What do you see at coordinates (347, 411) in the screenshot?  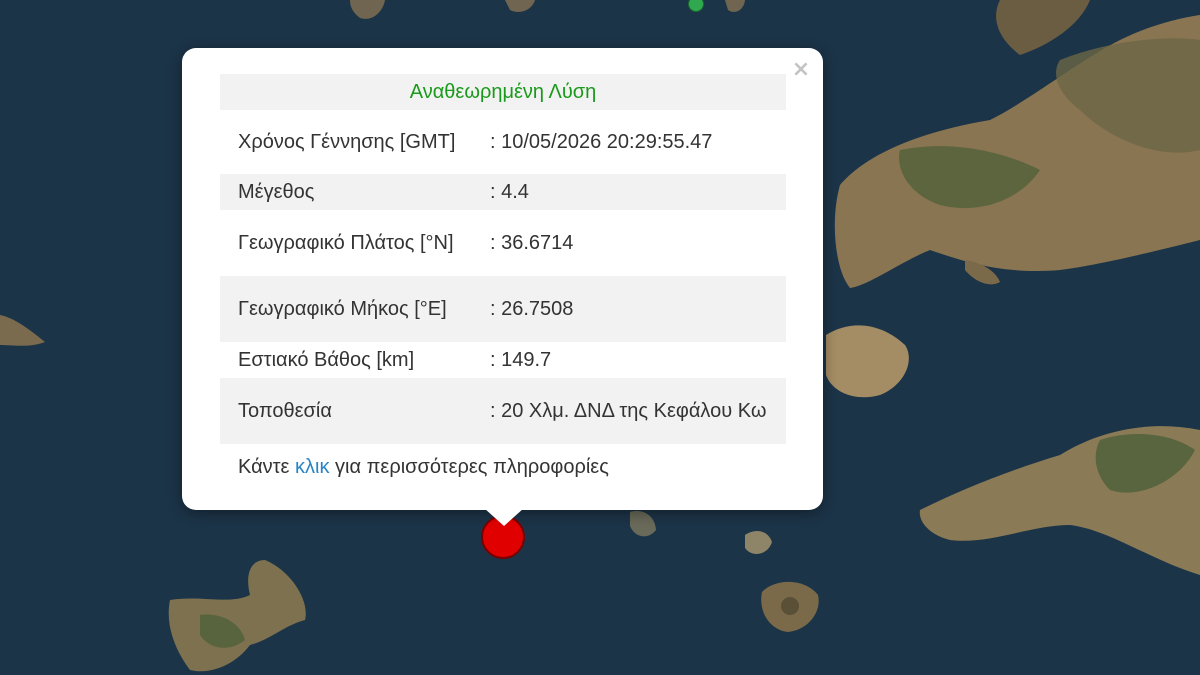 I see `row-label: Τοποθεσία` at bounding box center [347, 411].